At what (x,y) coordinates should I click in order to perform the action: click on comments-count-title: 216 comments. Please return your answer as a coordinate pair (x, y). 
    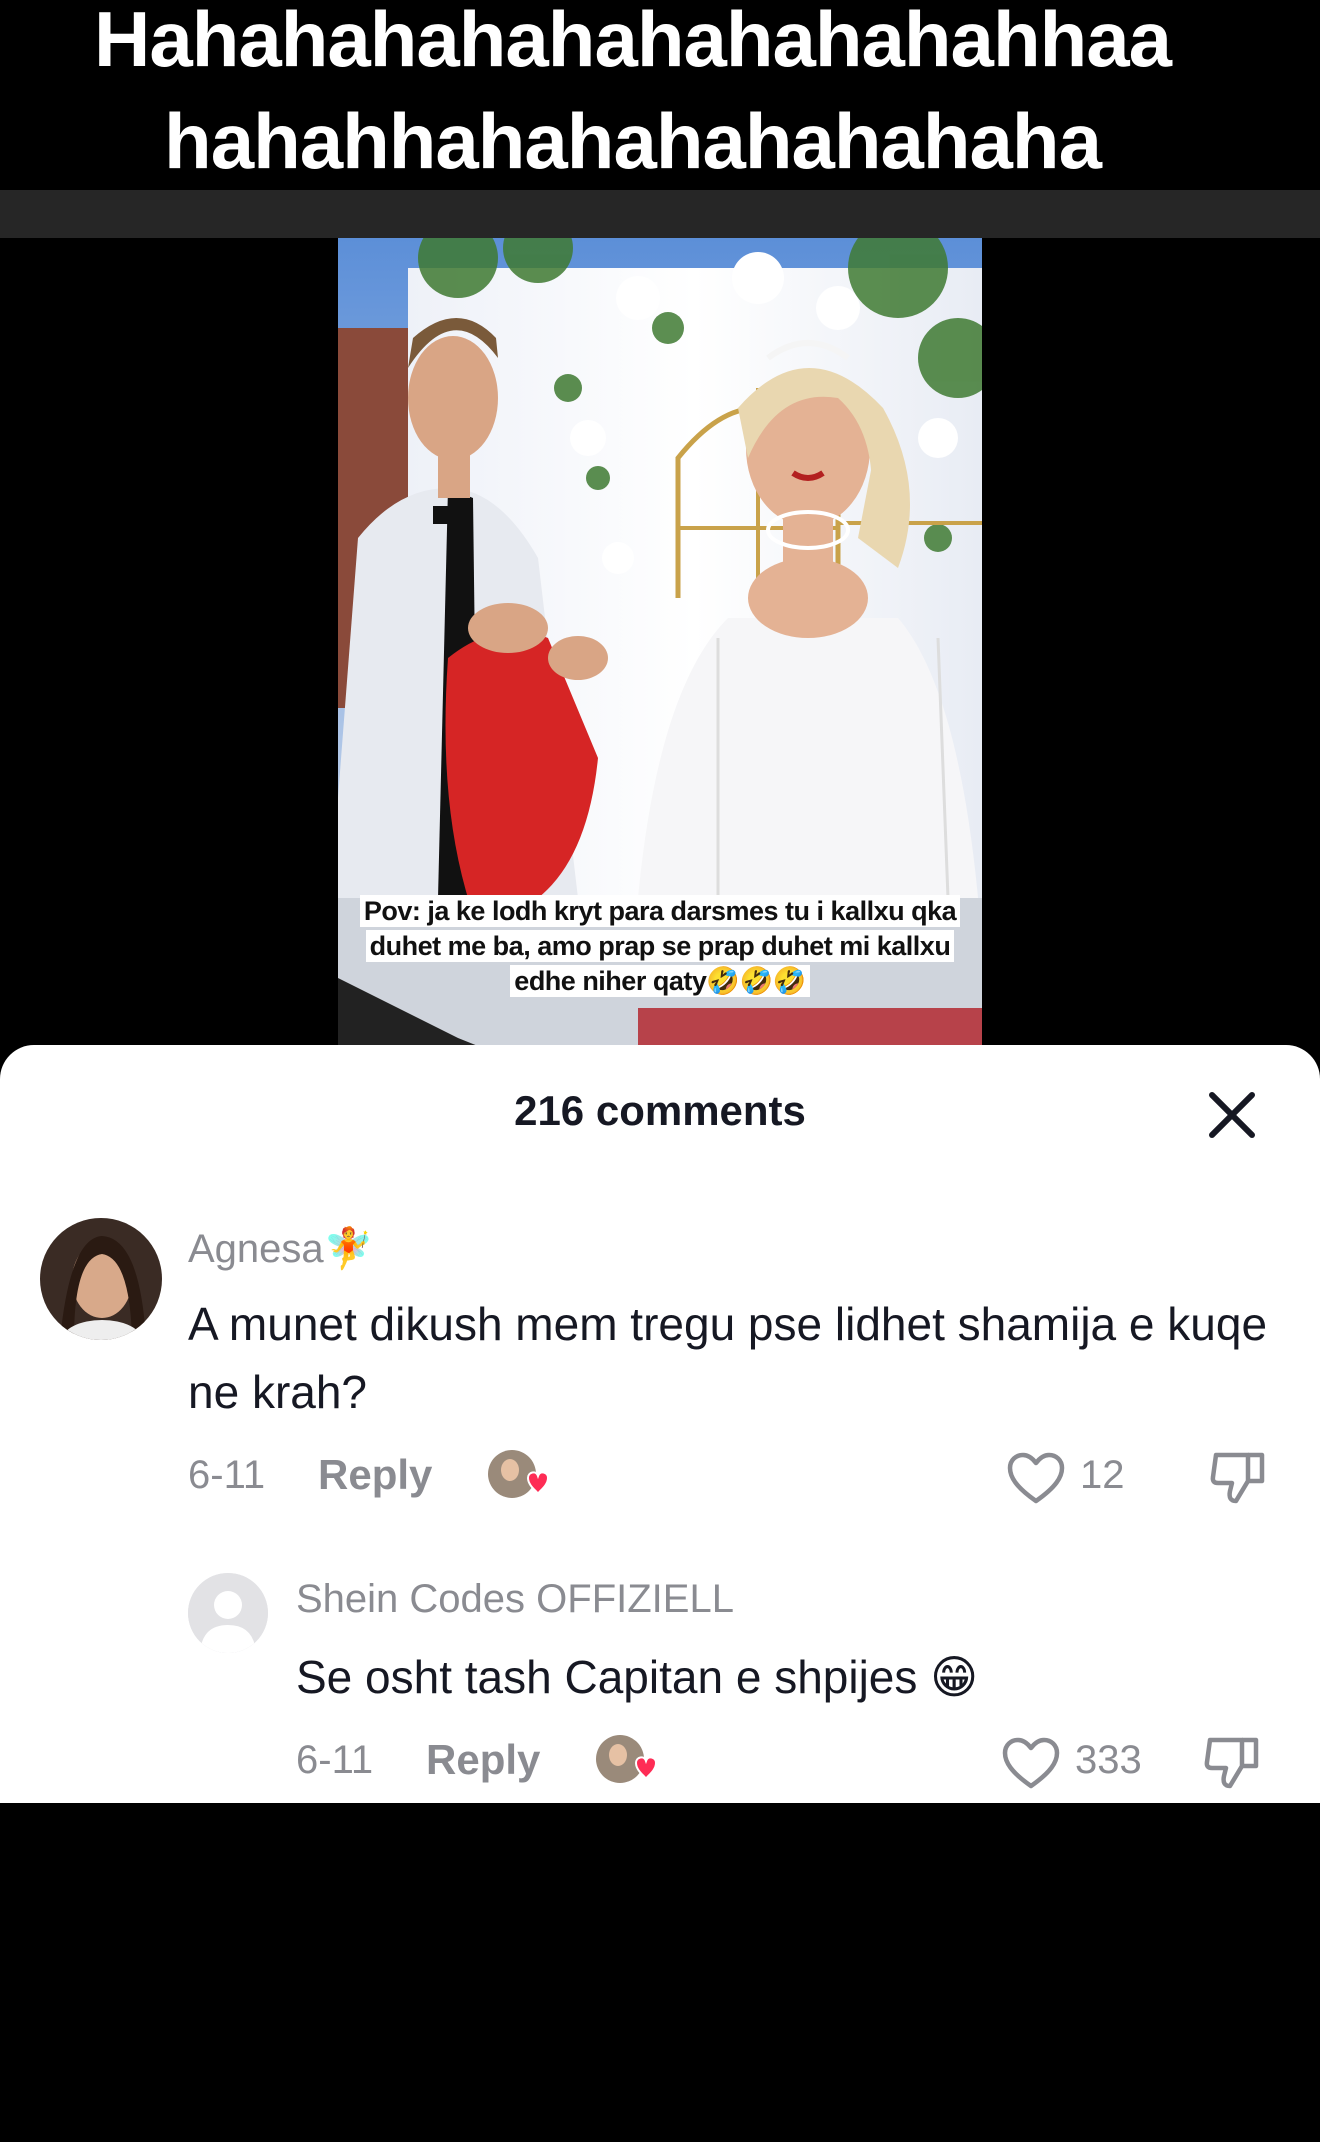
    Looking at the image, I should click on (660, 1110).